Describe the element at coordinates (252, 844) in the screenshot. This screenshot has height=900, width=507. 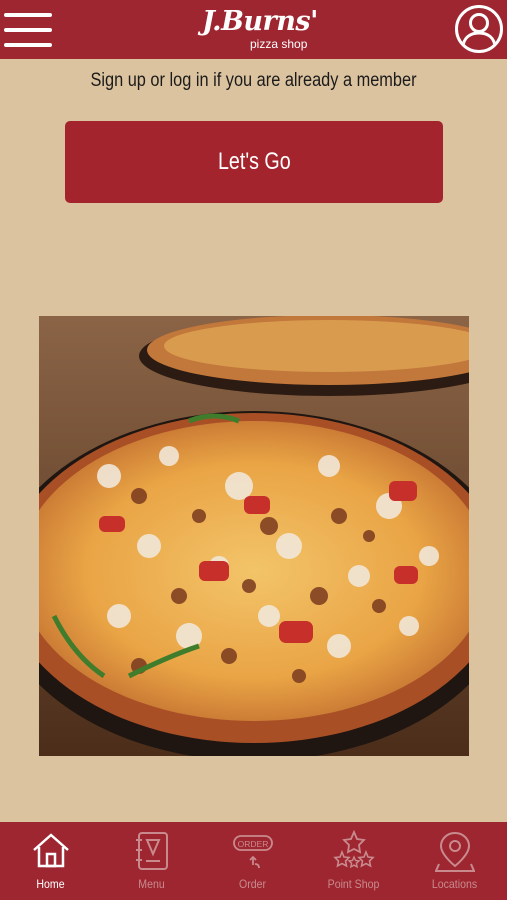
I see `svg-text: ORDER` at that location.